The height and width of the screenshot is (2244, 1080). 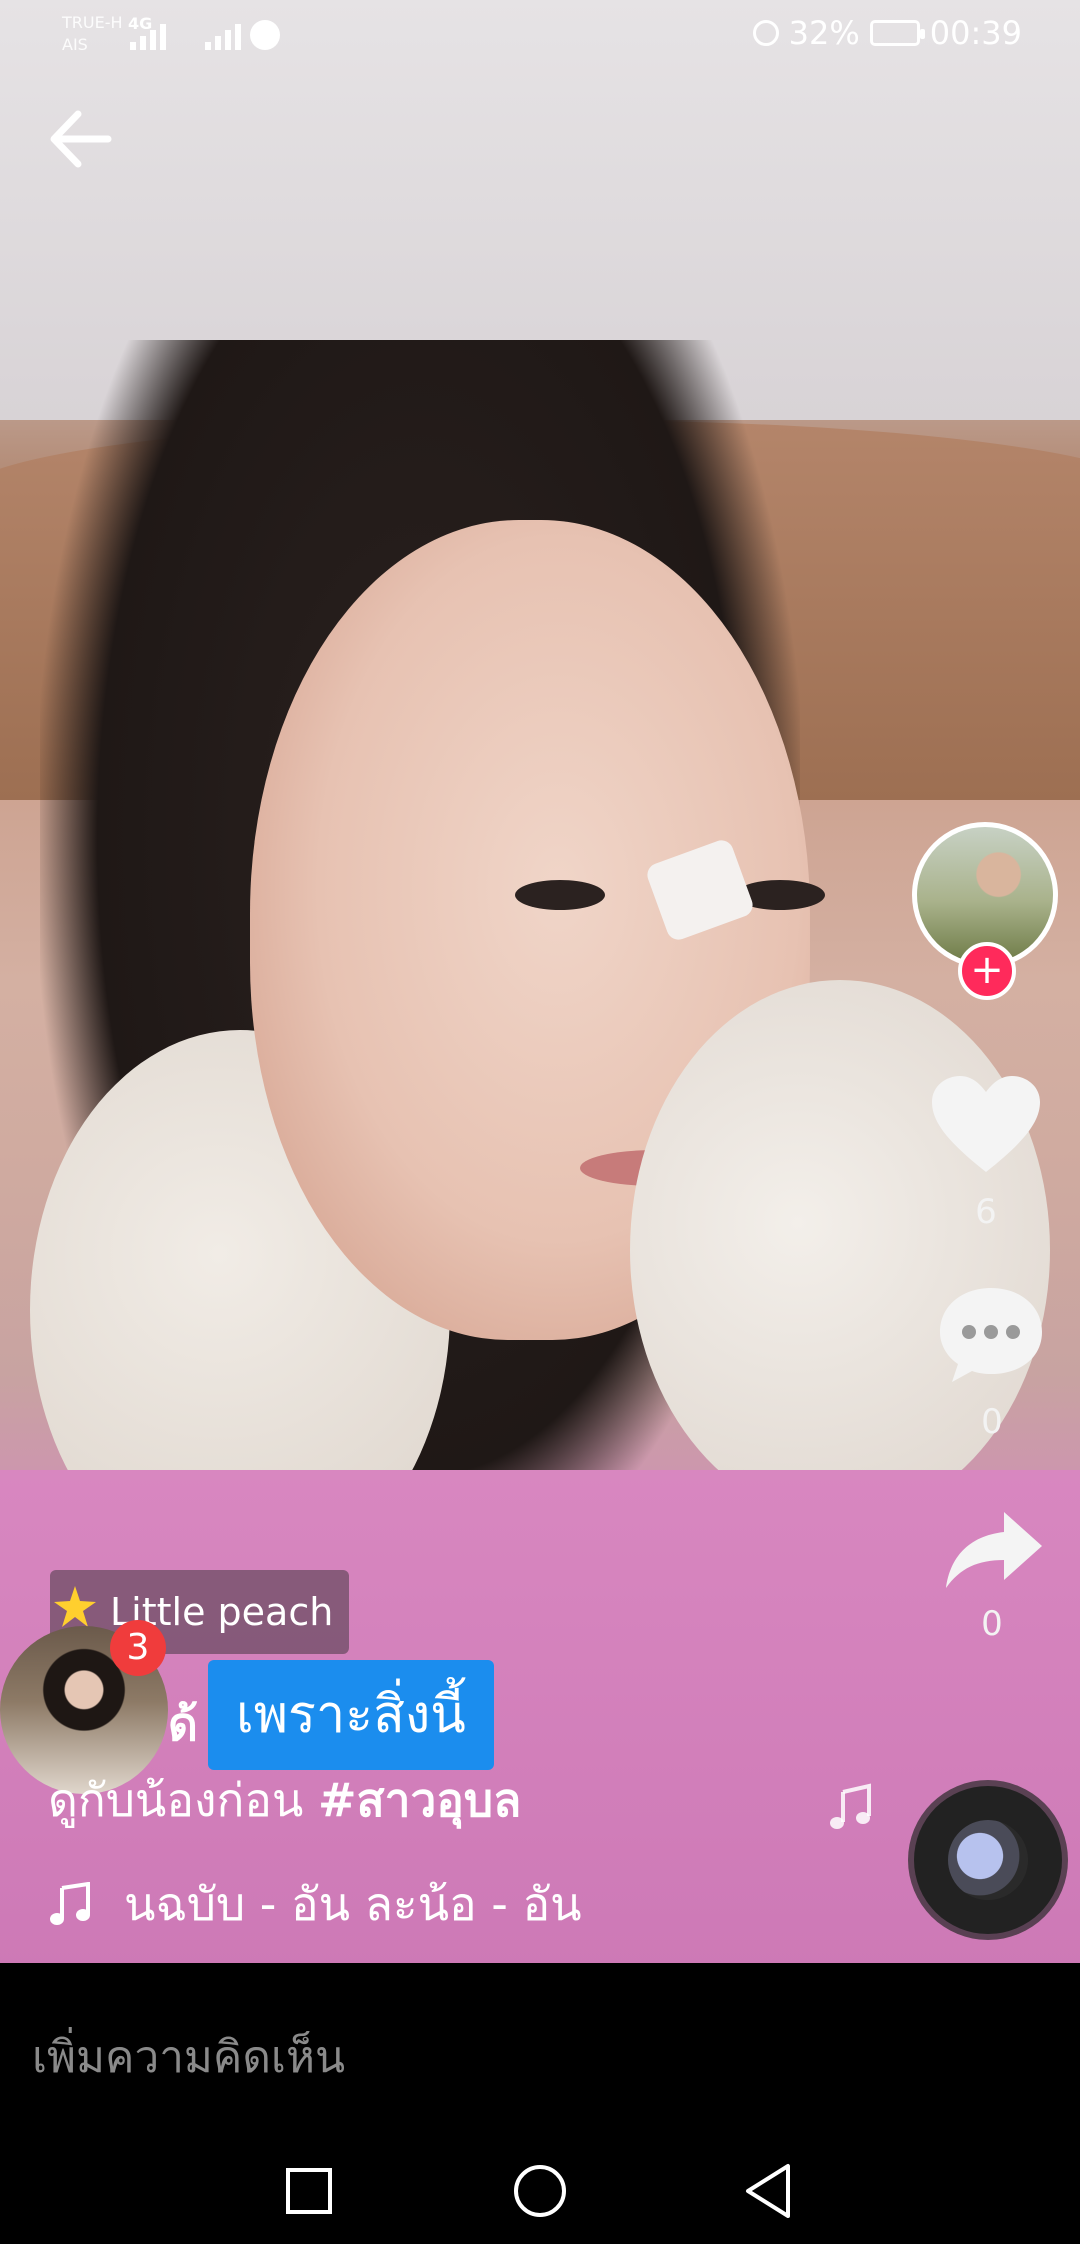 I want to click on song-row: นฉบับ - อัน ละน้อ - อัน, so click(x=315, y=1904).